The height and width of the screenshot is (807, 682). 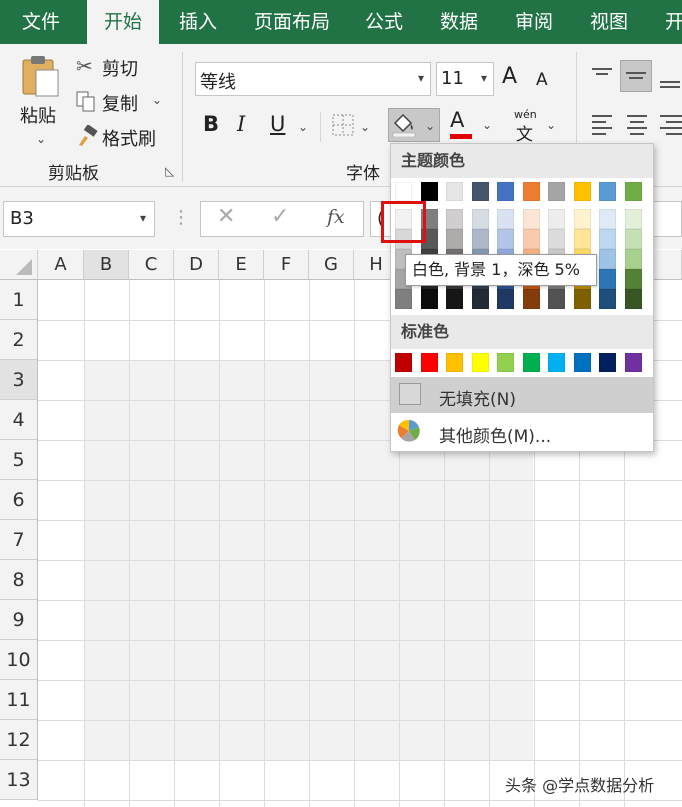 What do you see at coordinates (534, 22) in the screenshot?
I see `tab-review: 审阅` at bounding box center [534, 22].